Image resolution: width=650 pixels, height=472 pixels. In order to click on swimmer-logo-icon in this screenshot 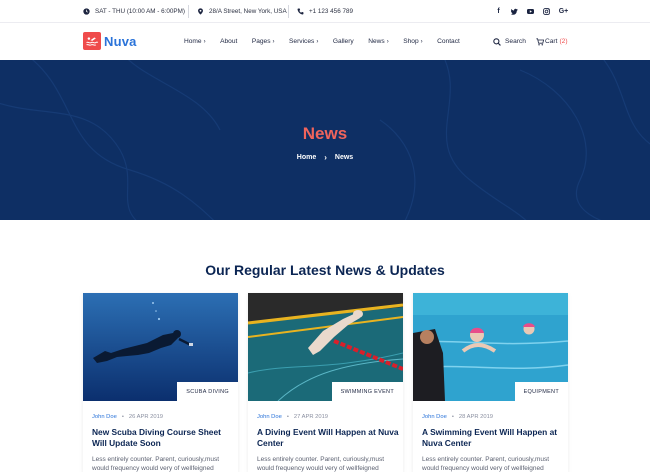, I will do `click(92, 41)`.